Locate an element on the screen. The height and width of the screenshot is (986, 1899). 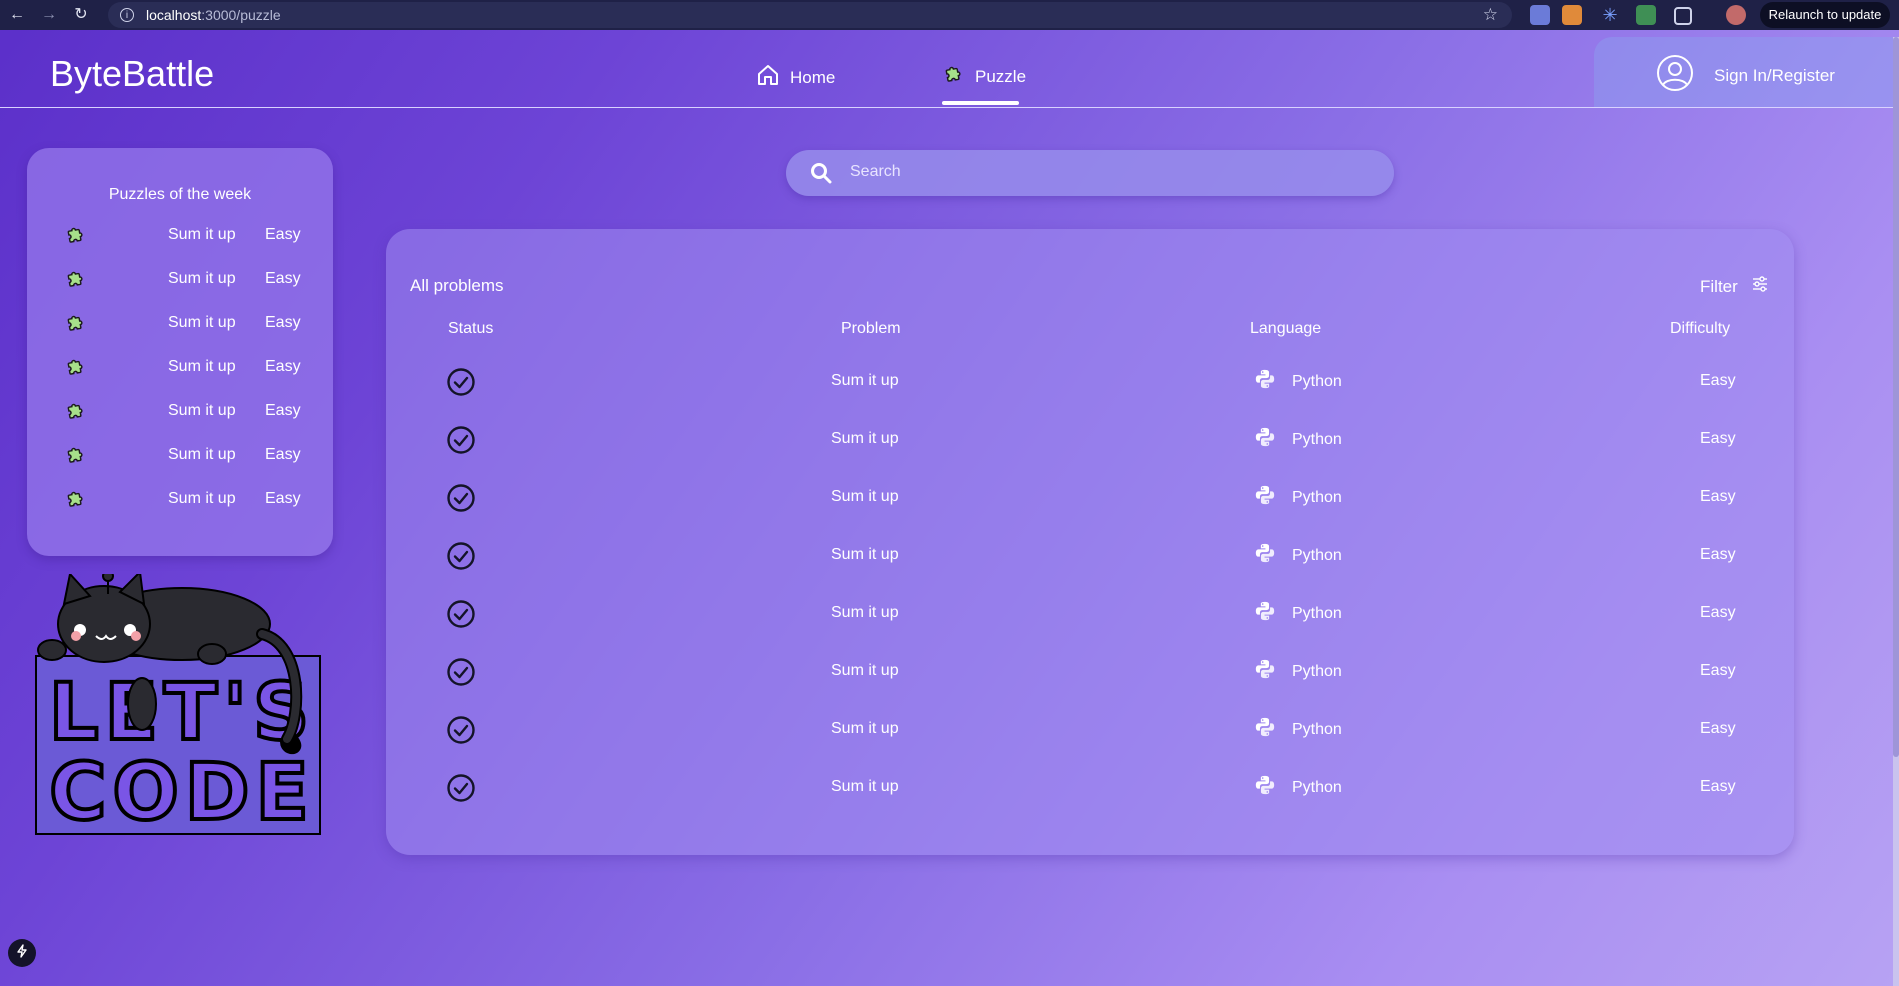
puzzles-of-week-title: Puzzles of the week is located at coordinates (180, 194).